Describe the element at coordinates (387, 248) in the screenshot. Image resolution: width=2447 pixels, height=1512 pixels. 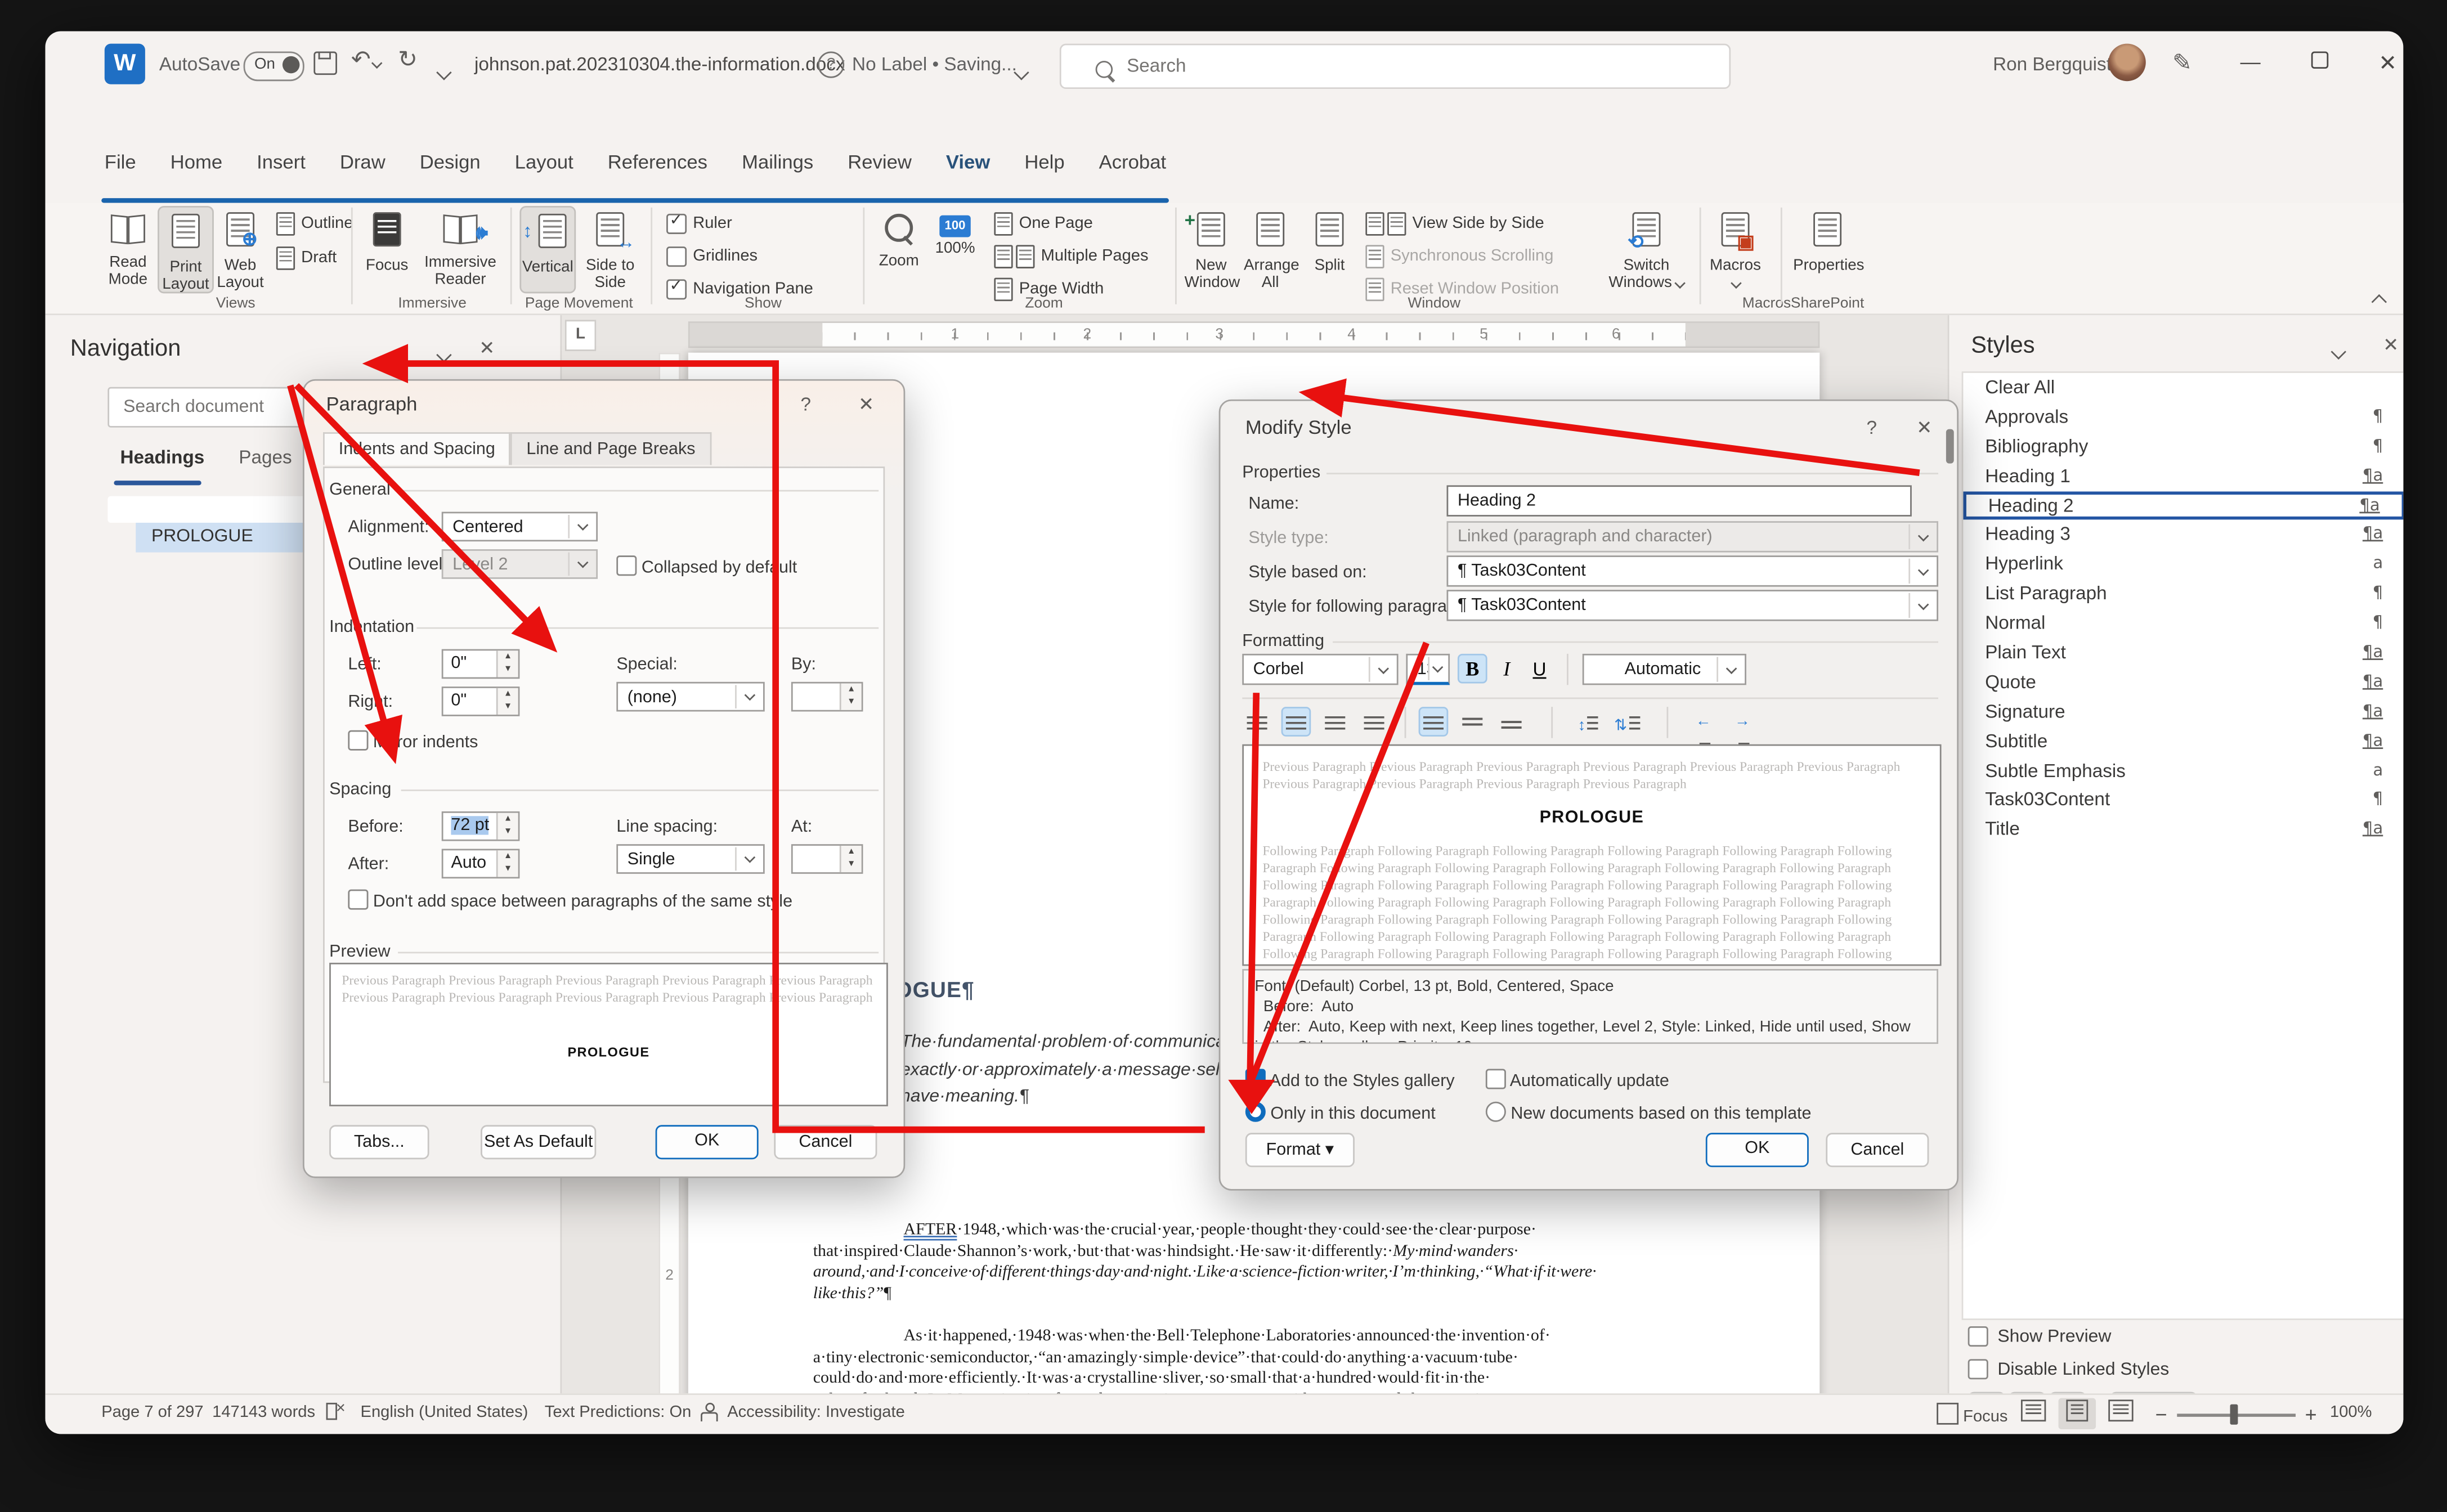
I see `focus-button: Focus` at that location.